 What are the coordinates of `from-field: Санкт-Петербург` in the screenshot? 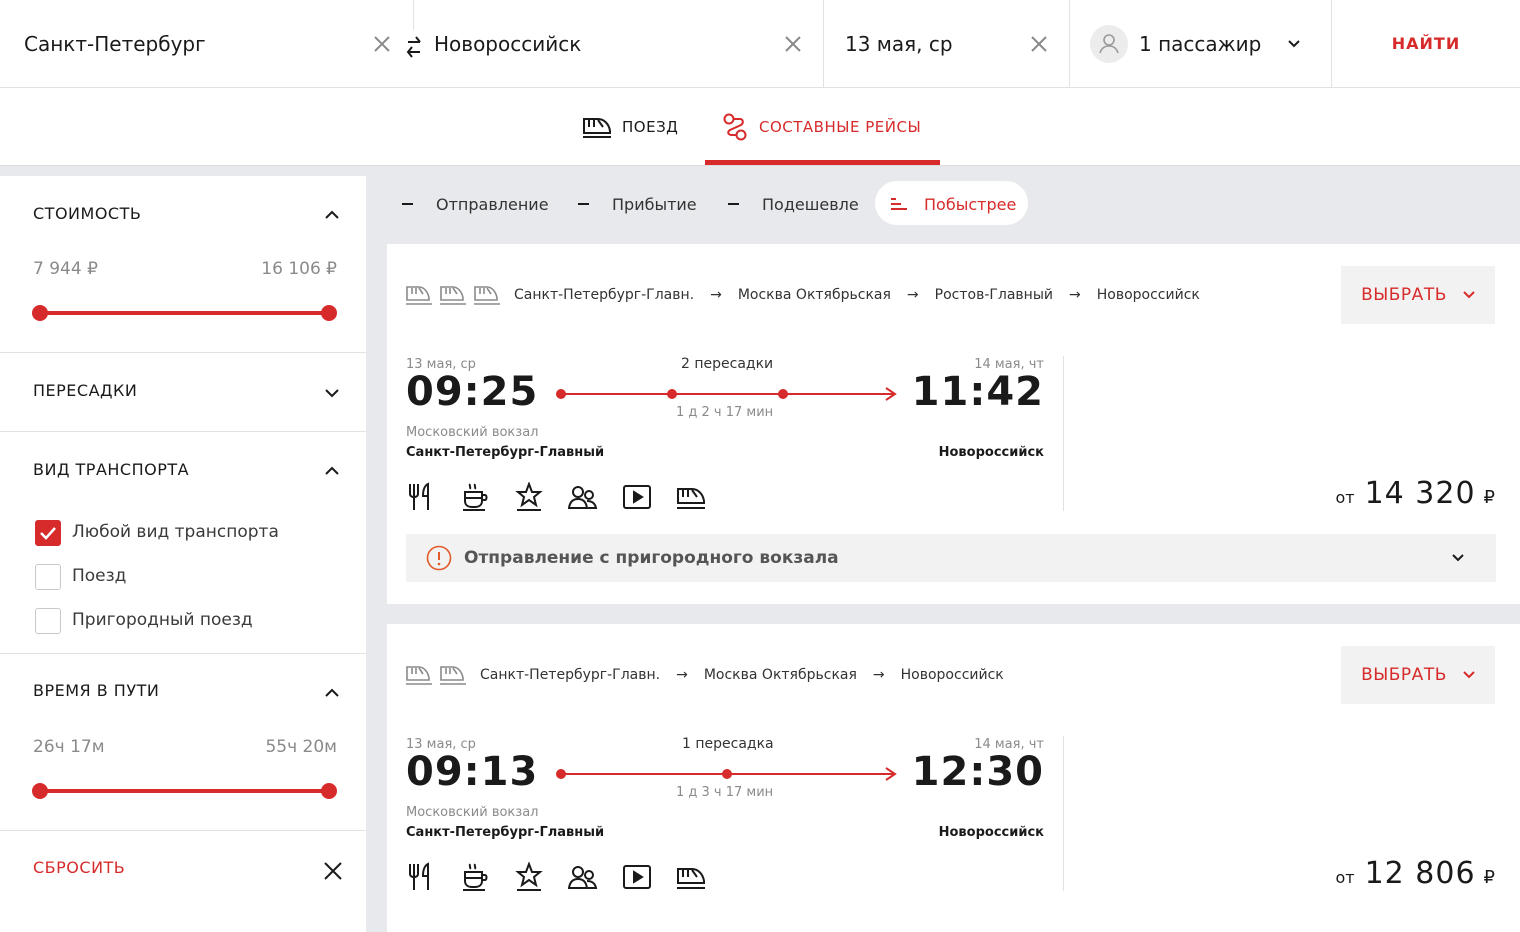 It's located at (199, 43).